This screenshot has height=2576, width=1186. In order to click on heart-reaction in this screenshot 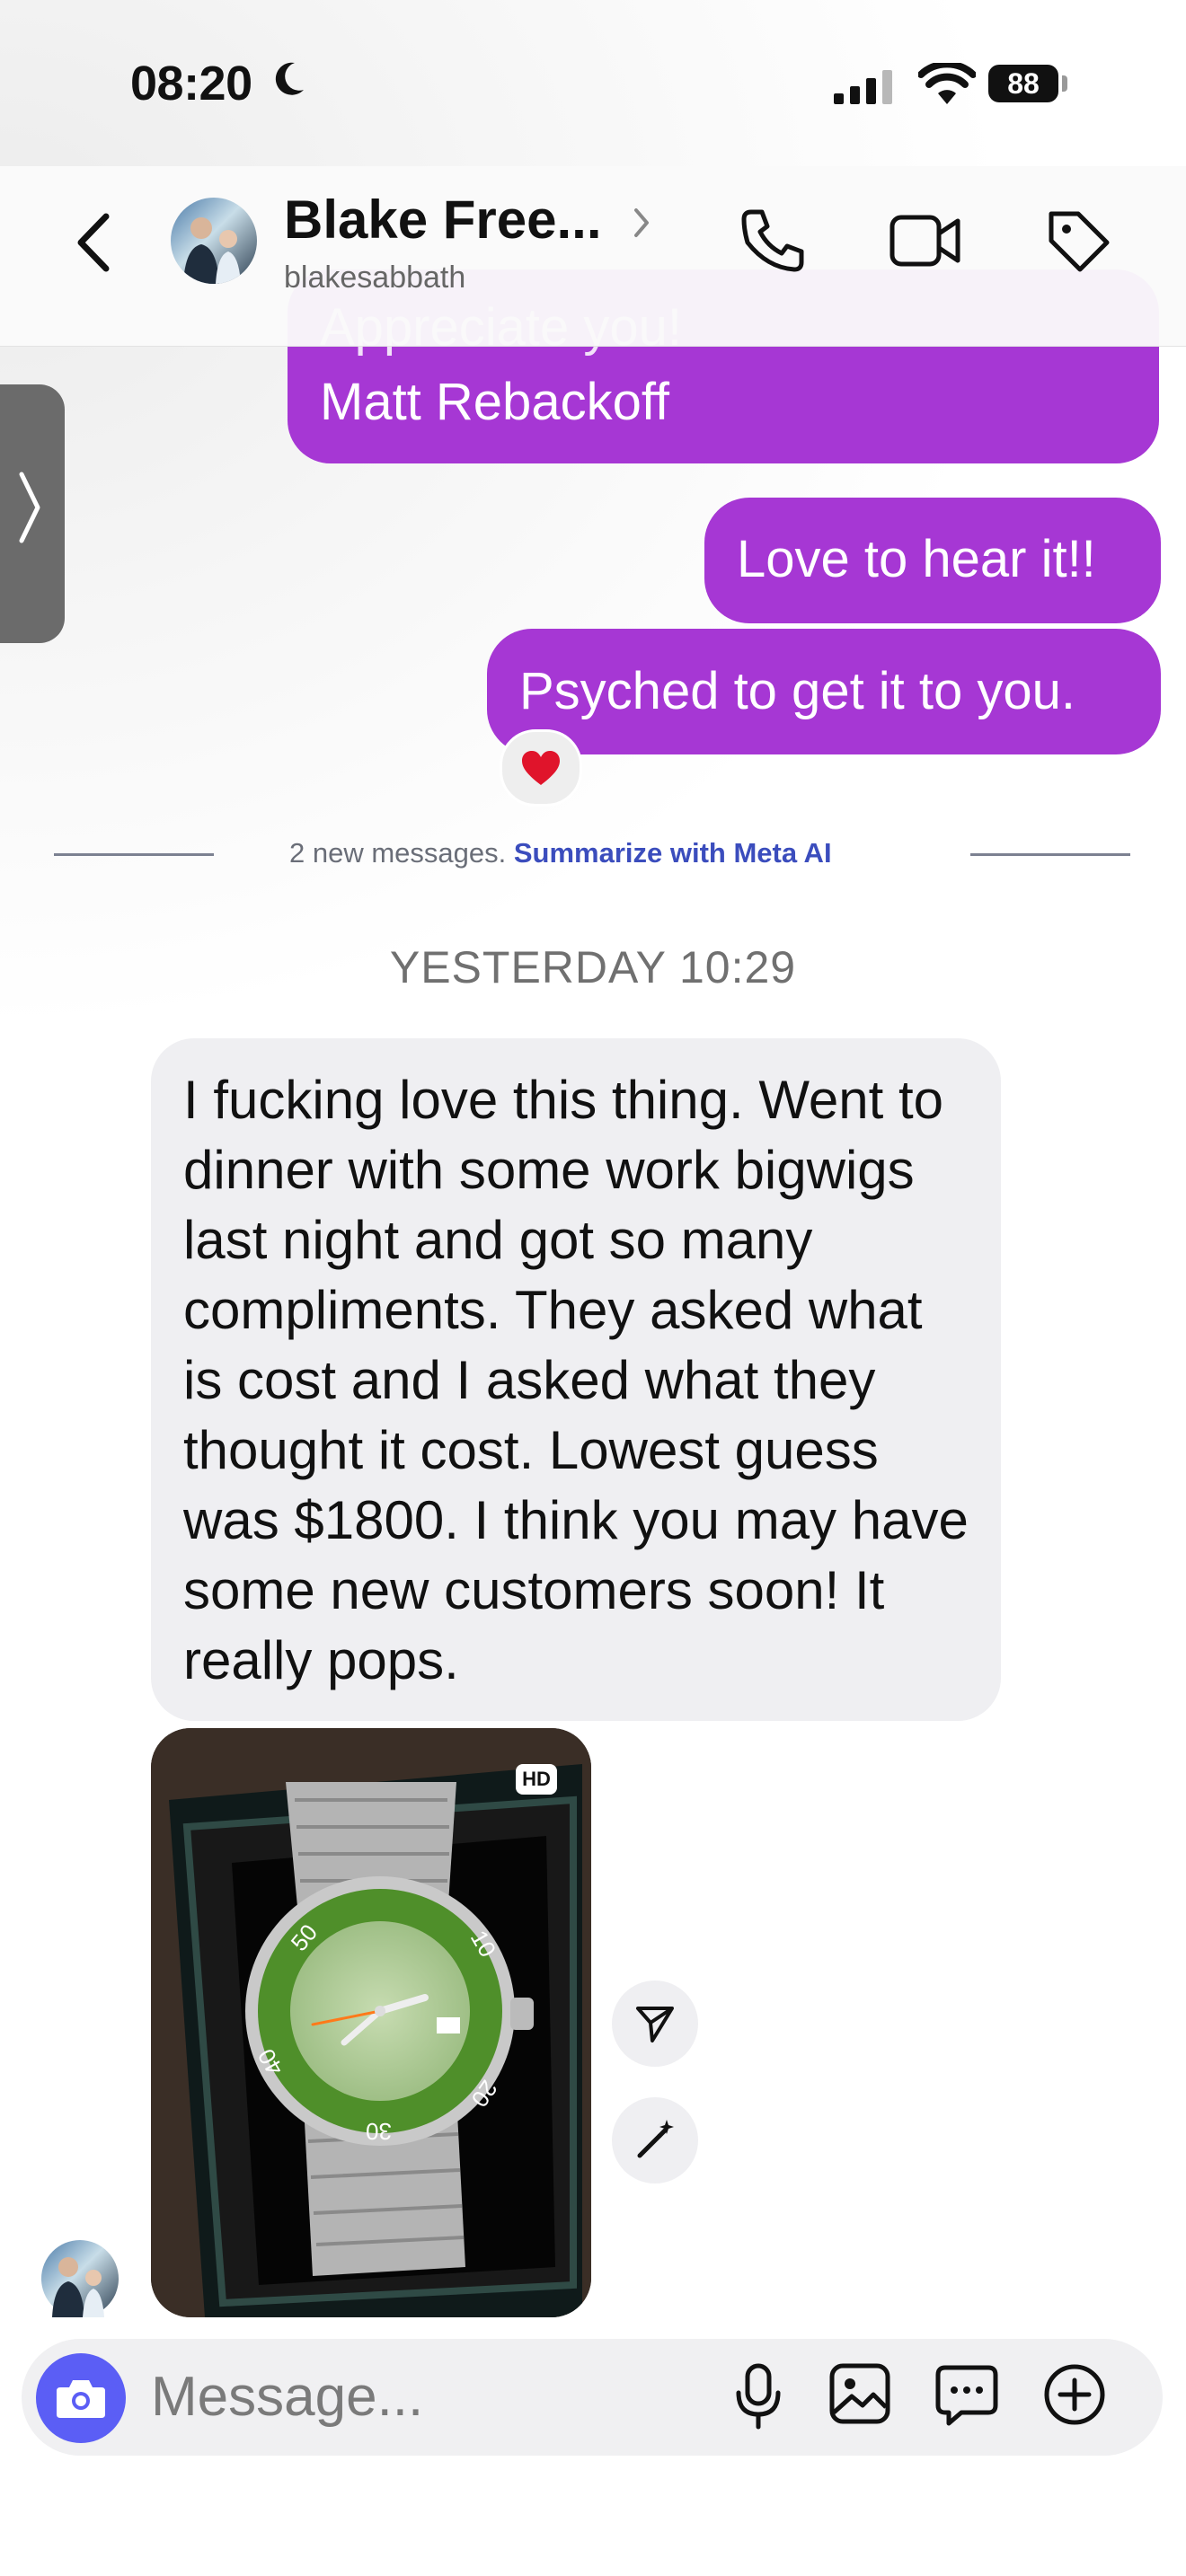, I will do `click(541, 768)`.